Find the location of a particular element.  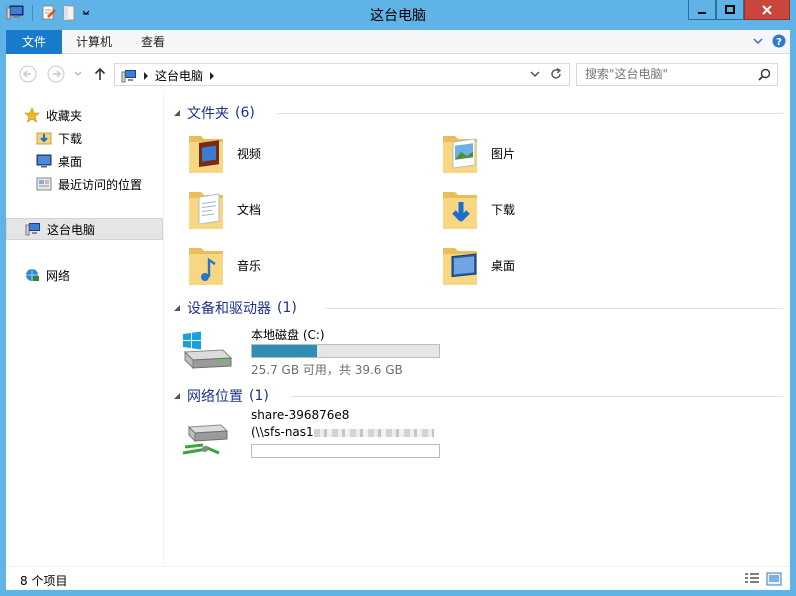

refresh-icon is located at coordinates (556, 73).